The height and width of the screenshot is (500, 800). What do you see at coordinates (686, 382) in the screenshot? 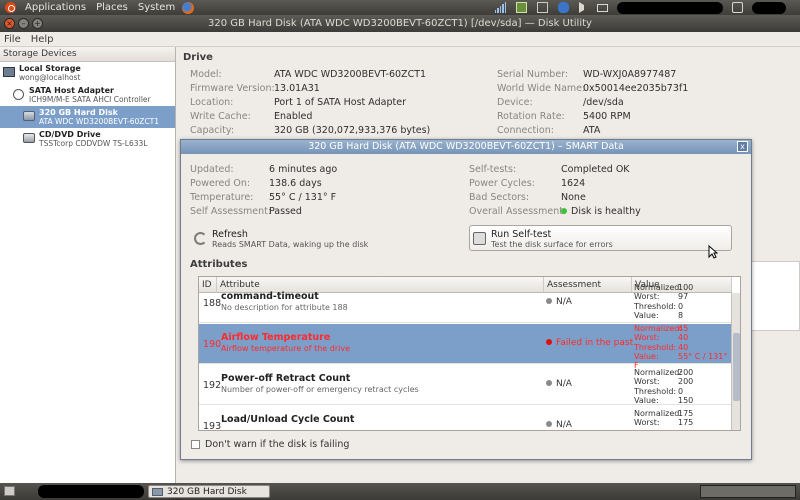
I see `worst-value: 200` at bounding box center [686, 382].